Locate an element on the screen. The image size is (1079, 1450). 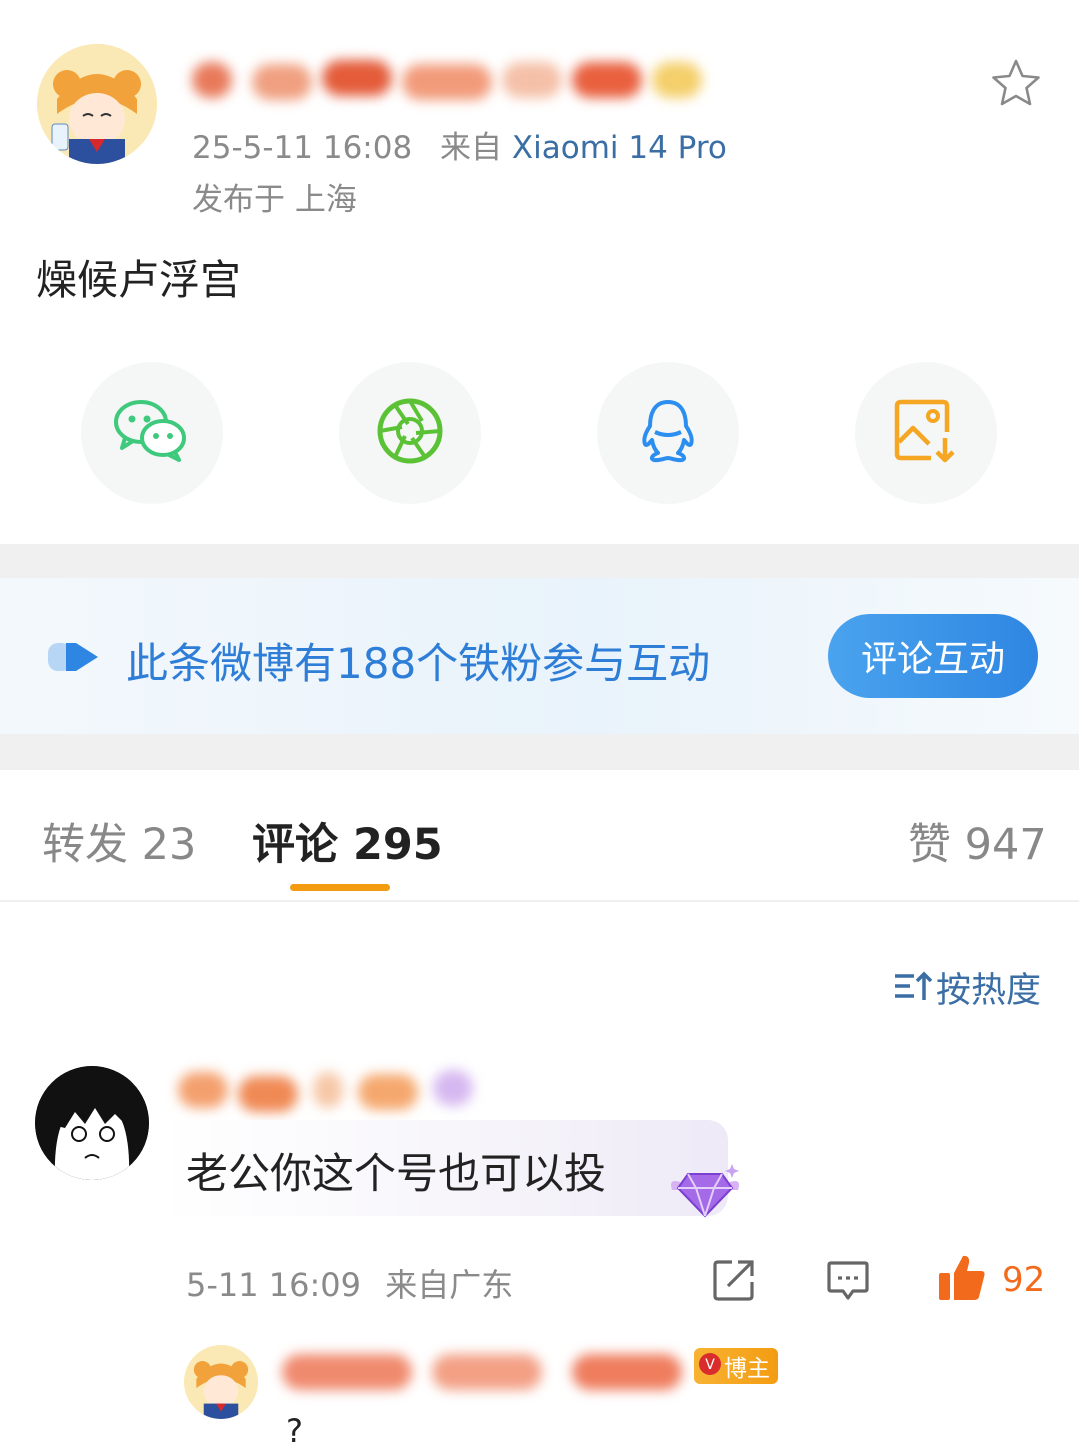
reply-text: ? is located at coordinates (294, 1431).